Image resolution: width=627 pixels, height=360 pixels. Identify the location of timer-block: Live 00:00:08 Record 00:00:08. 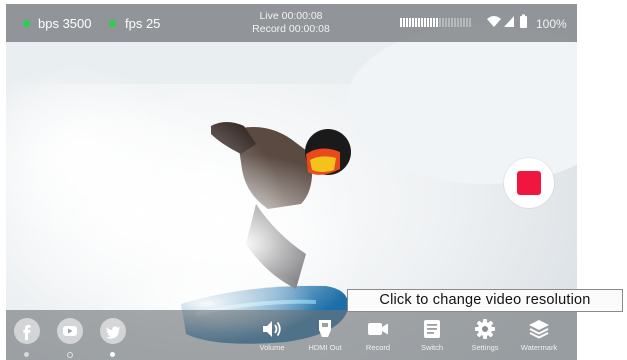
(291, 23).